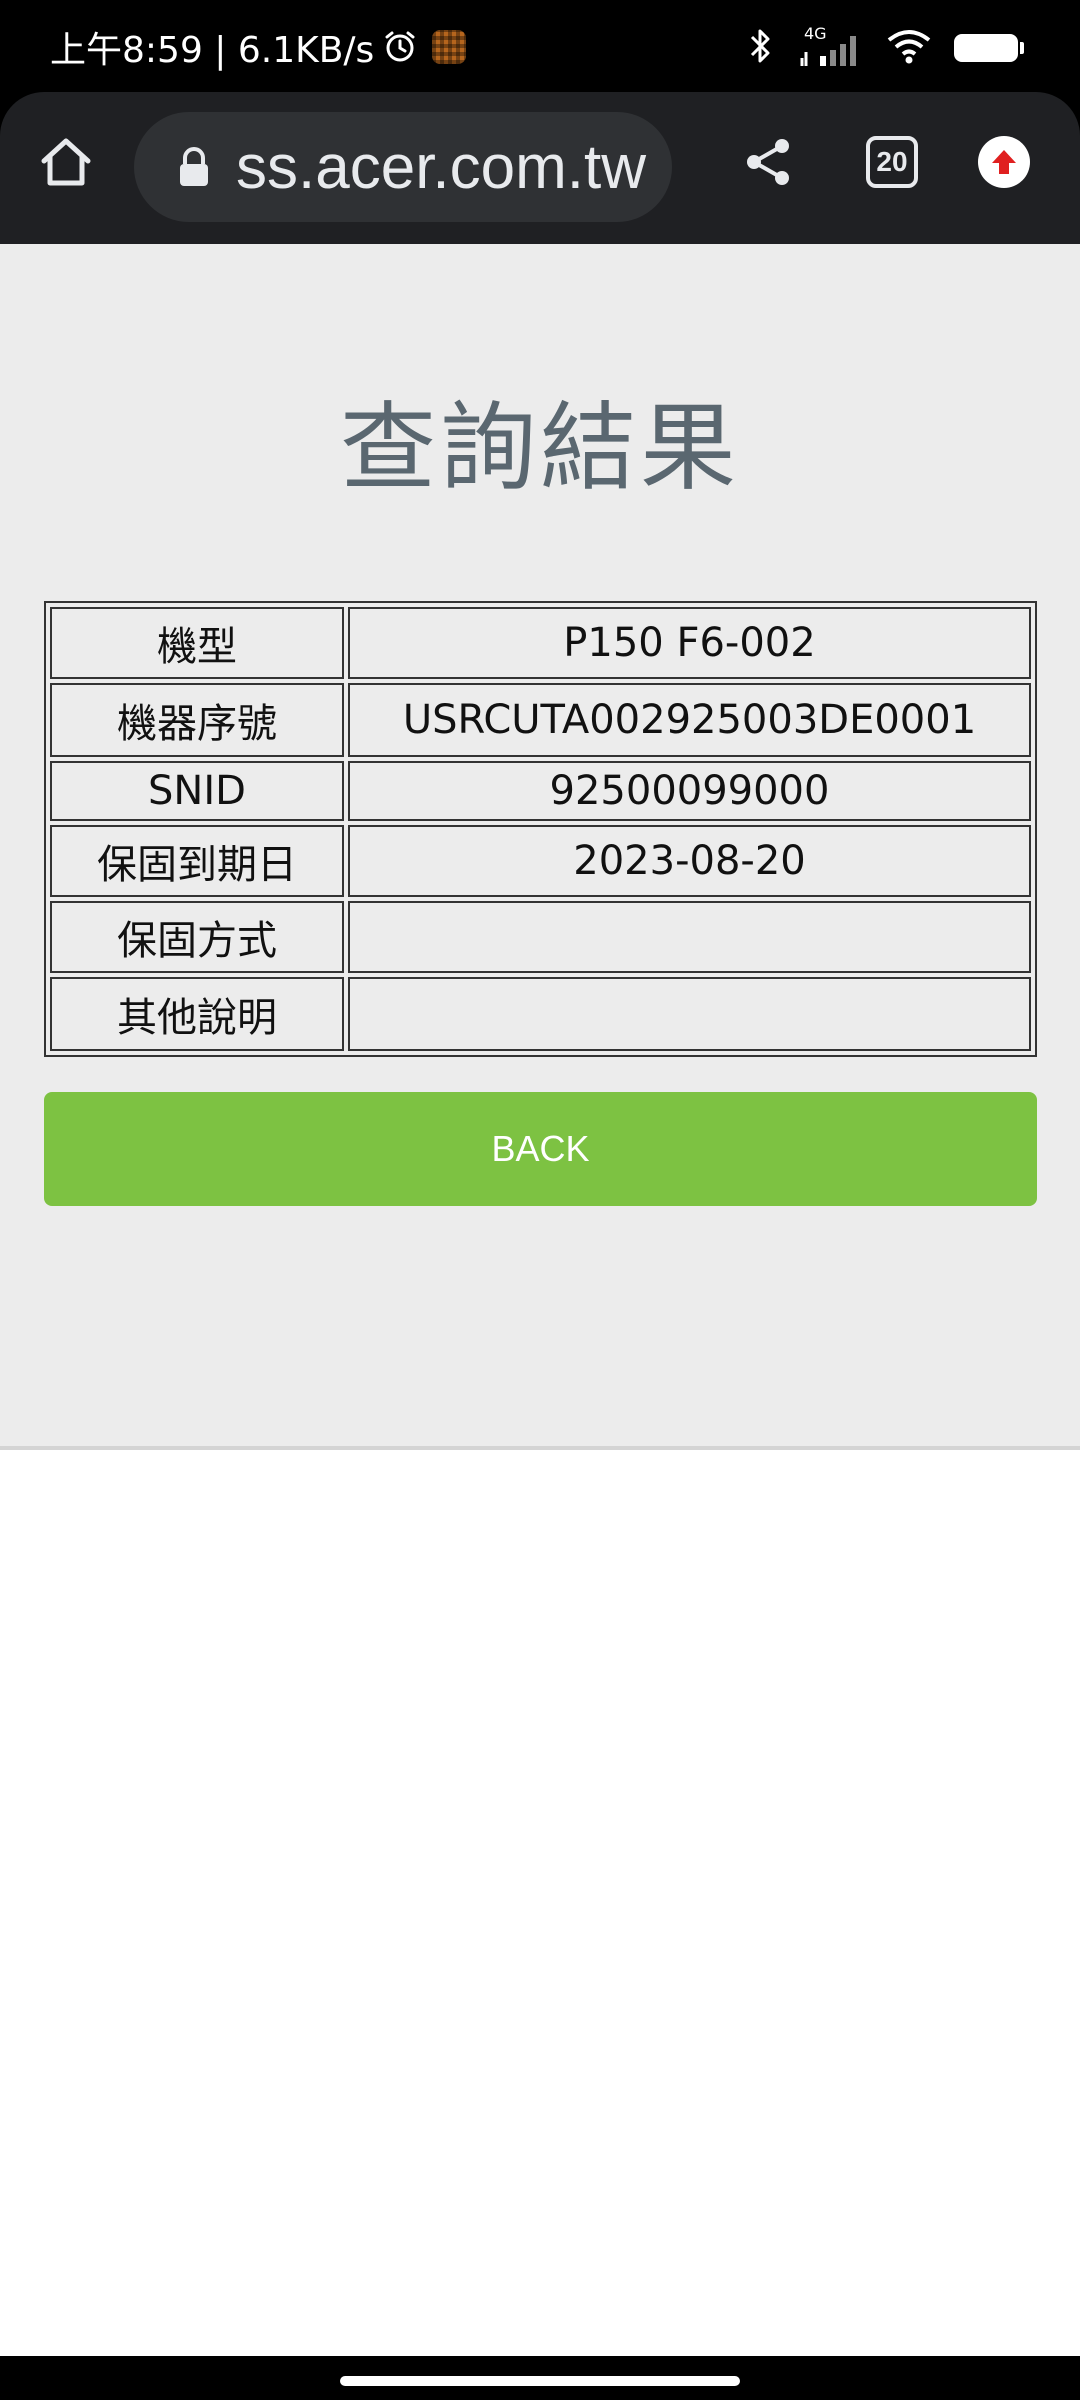 Image resolution: width=1080 pixels, height=2400 pixels. I want to click on home-icon, so click(66, 162).